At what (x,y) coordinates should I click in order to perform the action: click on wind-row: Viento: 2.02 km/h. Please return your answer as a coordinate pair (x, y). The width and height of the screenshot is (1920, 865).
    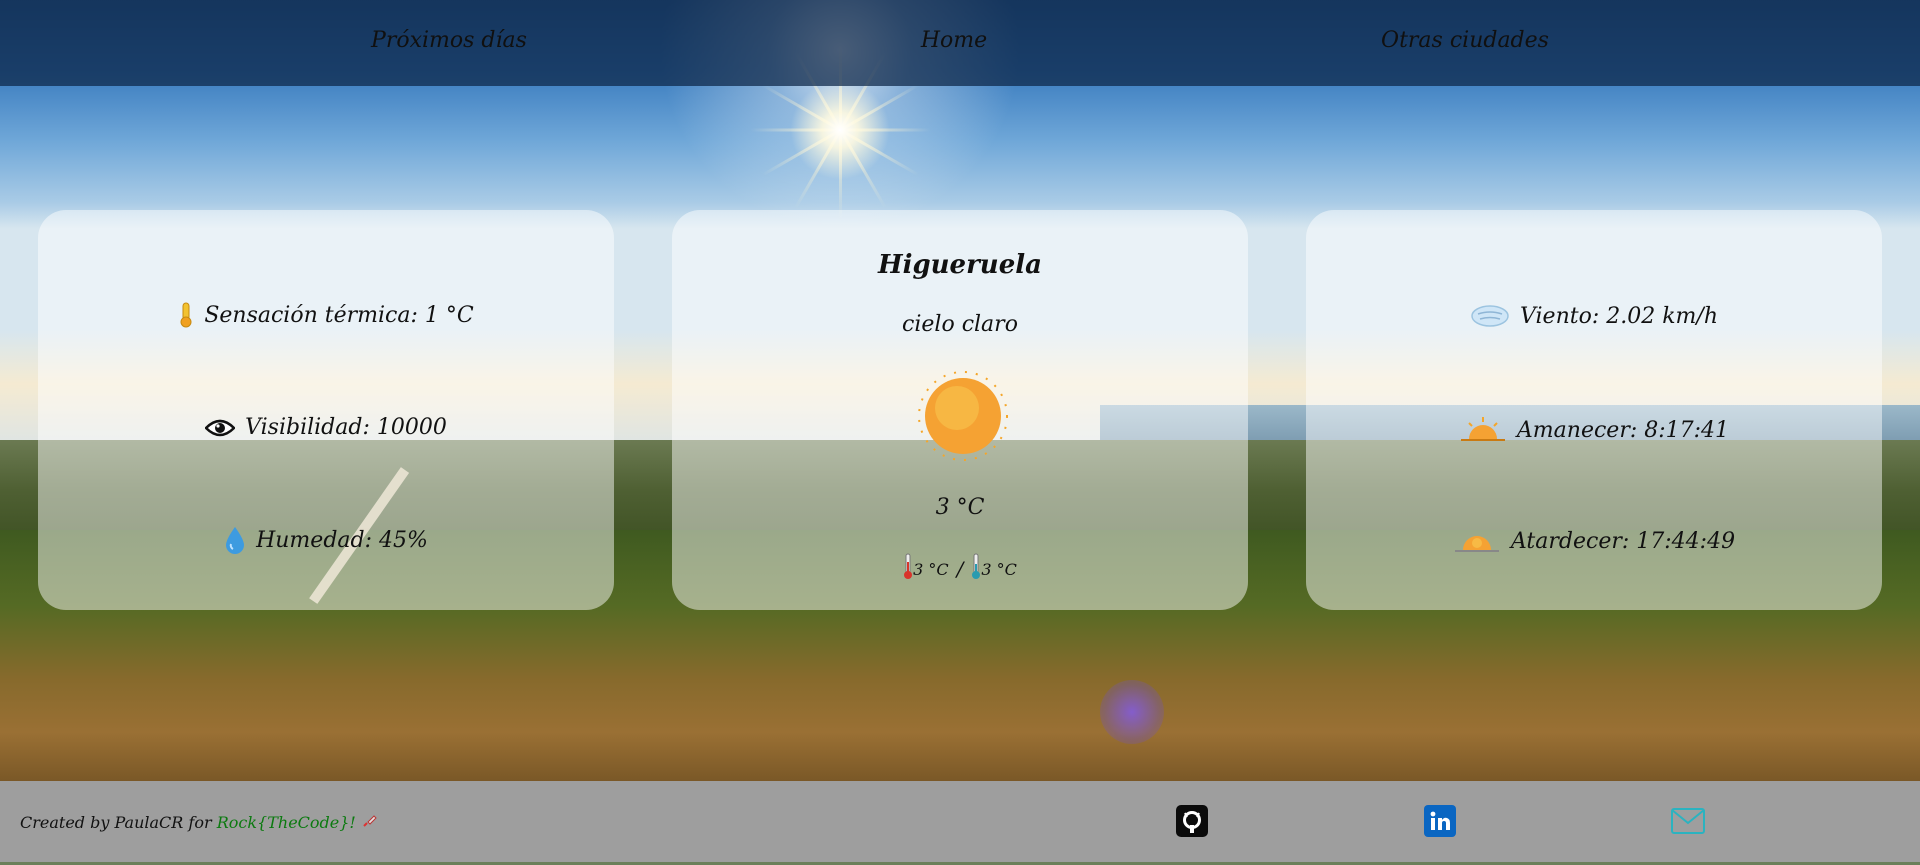
    Looking at the image, I should click on (1594, 316).